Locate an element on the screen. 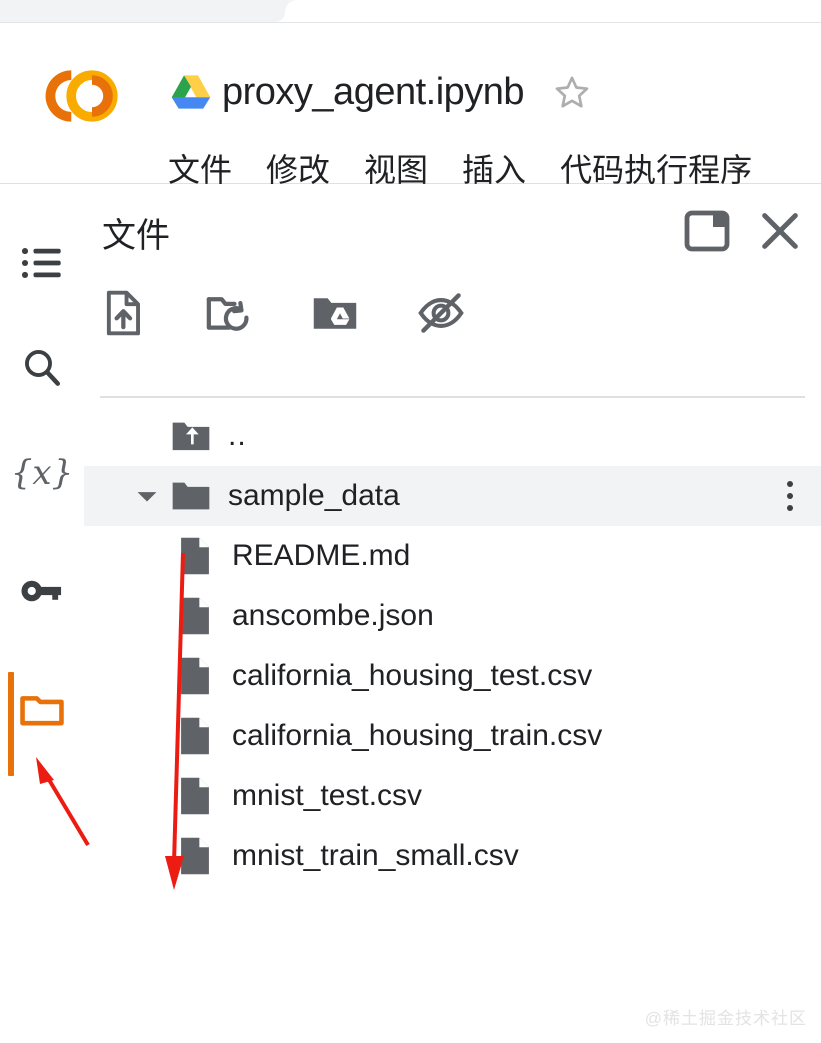  files-panel-header: 文件 is located at coordinates (452, 232).